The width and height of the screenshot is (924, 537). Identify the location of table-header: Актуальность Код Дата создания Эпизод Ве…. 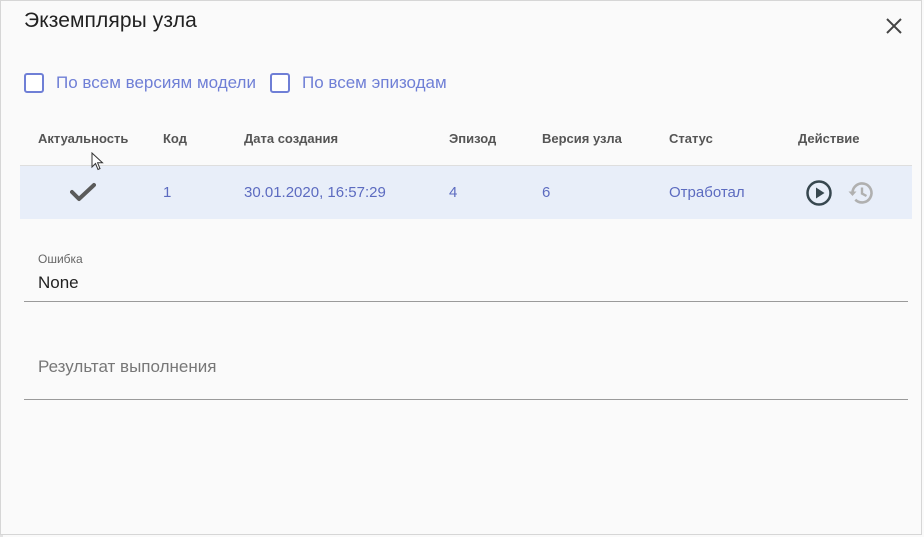
(466, 143).